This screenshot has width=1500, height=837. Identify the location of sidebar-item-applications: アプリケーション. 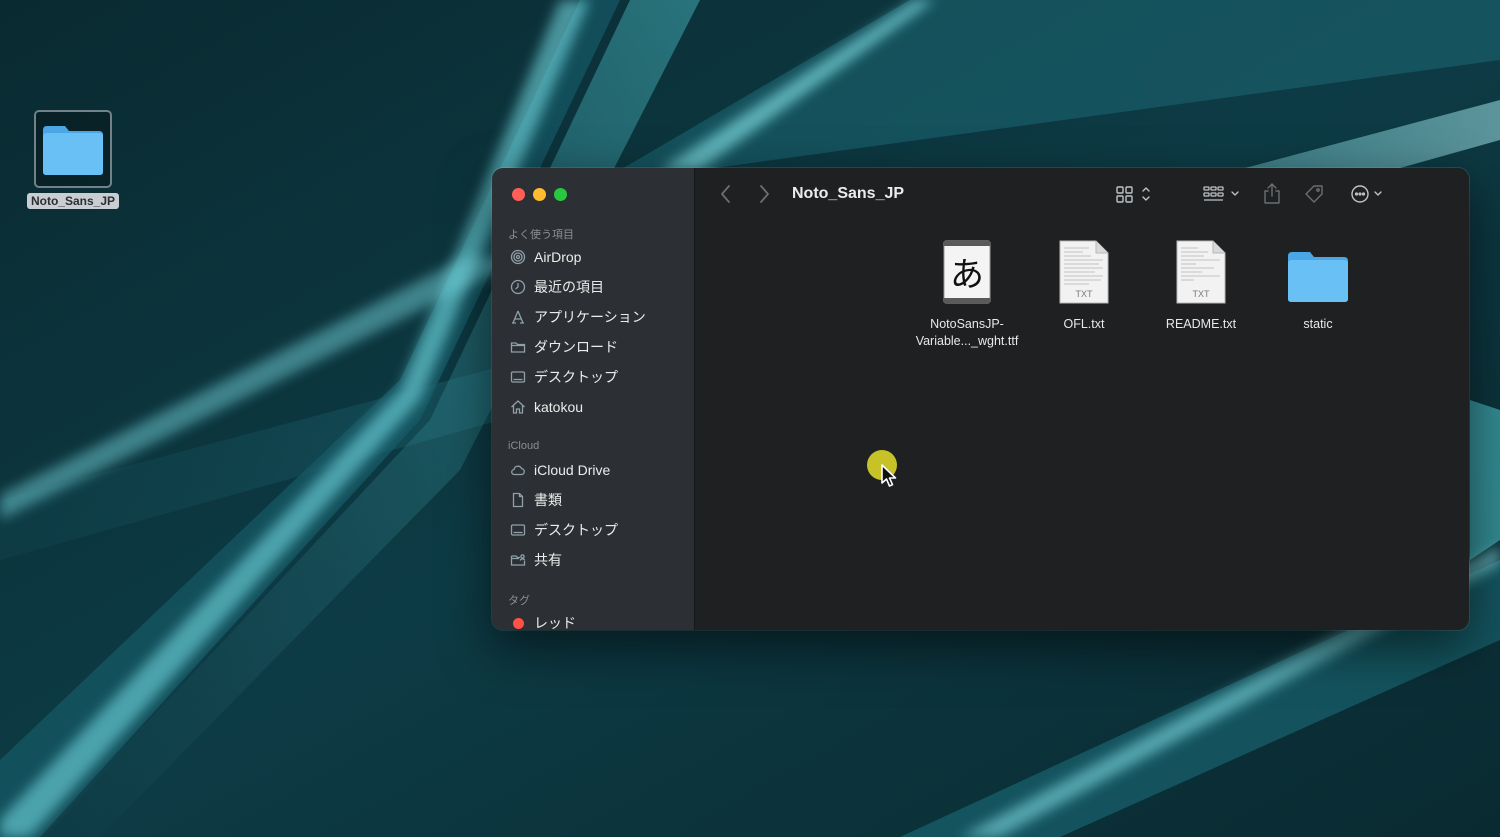
(578, 317).